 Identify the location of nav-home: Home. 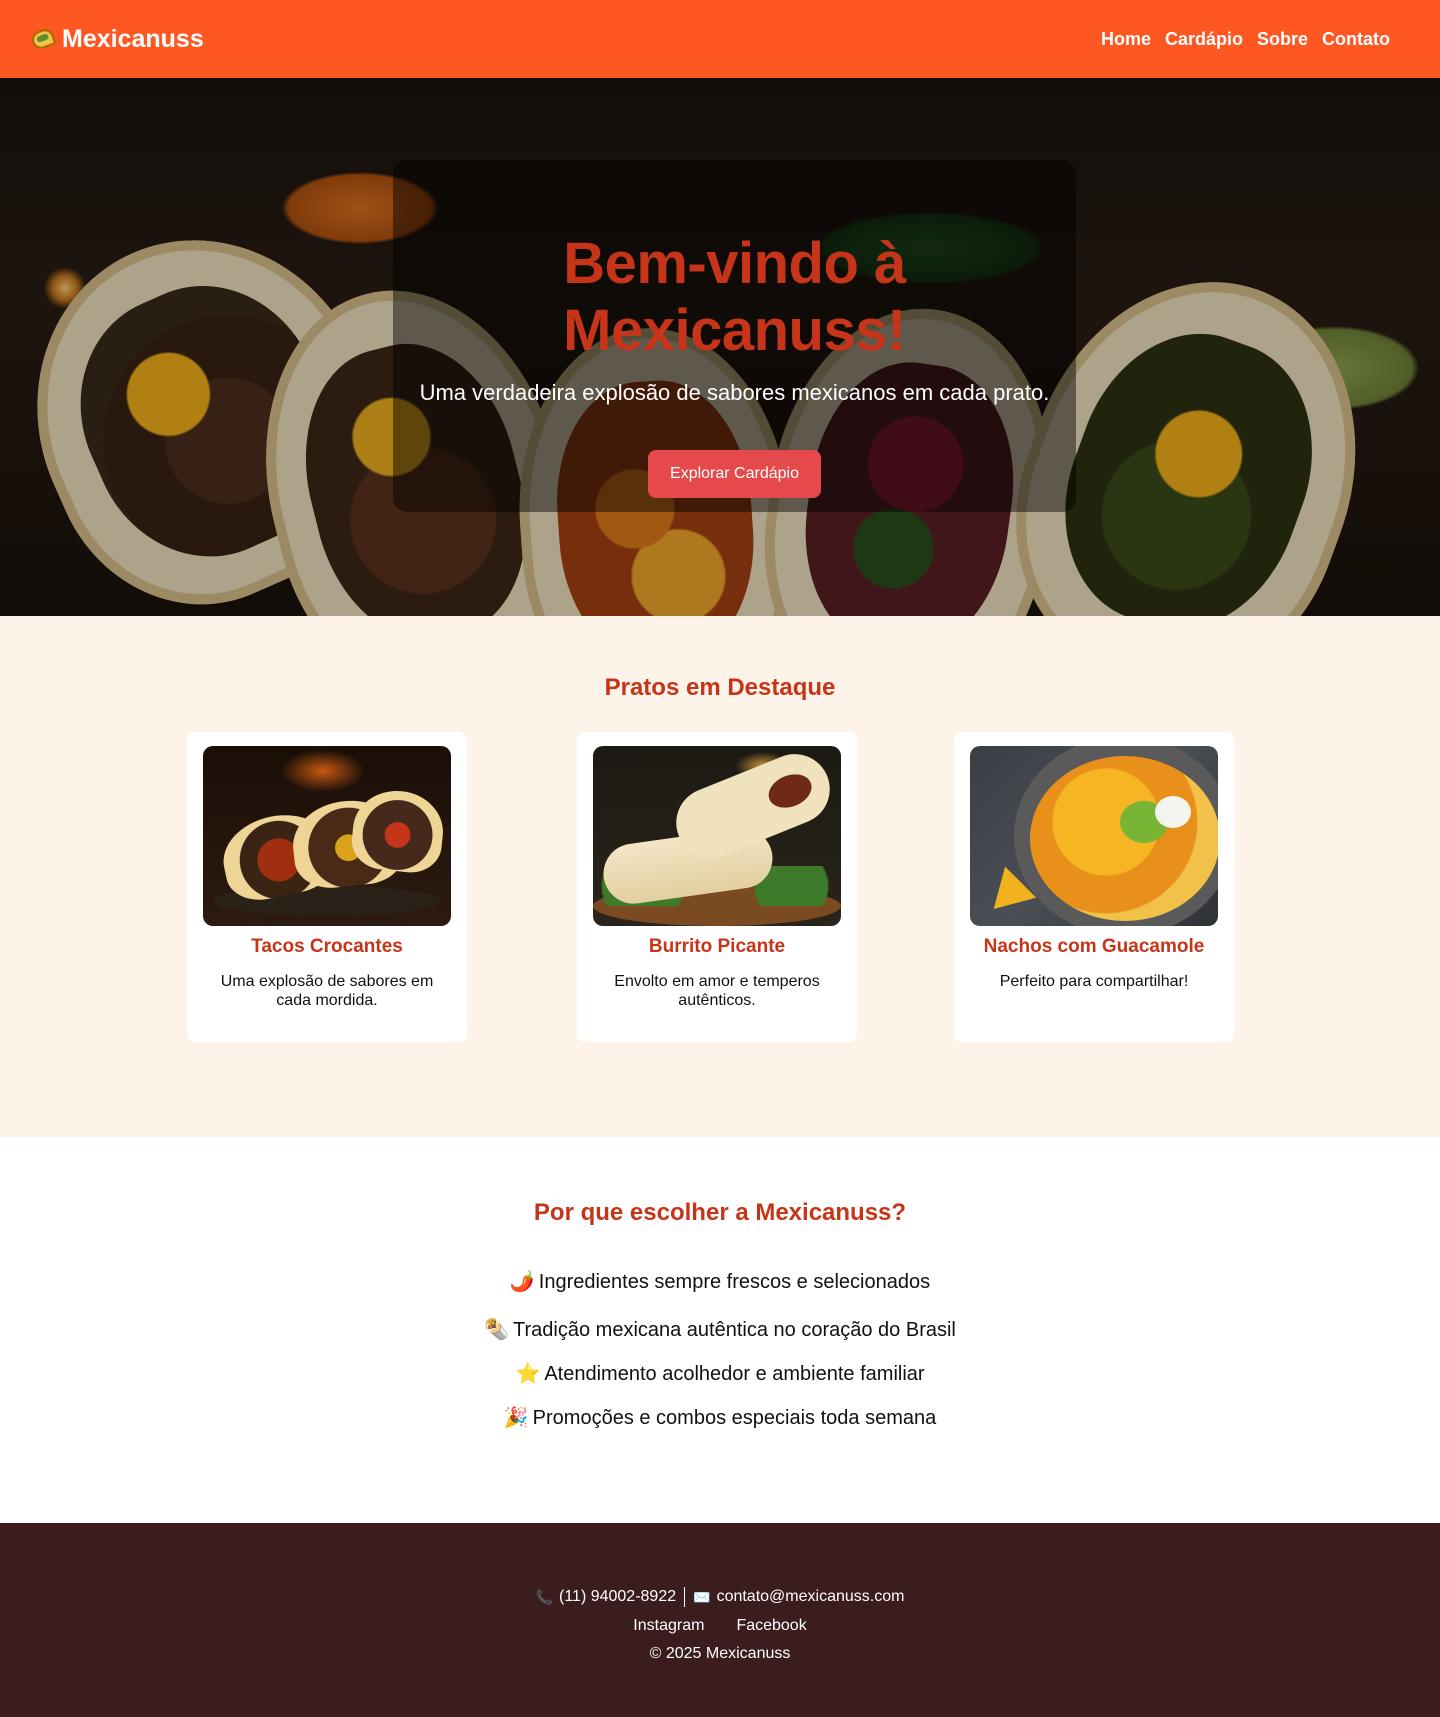
(1126, 39).